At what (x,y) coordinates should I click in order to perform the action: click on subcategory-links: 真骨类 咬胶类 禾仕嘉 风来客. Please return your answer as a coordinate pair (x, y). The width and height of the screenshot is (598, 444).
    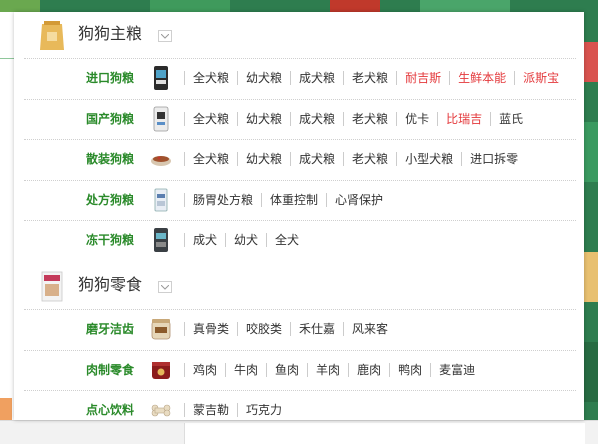
    Looking at the image, I should click on (290, 329).